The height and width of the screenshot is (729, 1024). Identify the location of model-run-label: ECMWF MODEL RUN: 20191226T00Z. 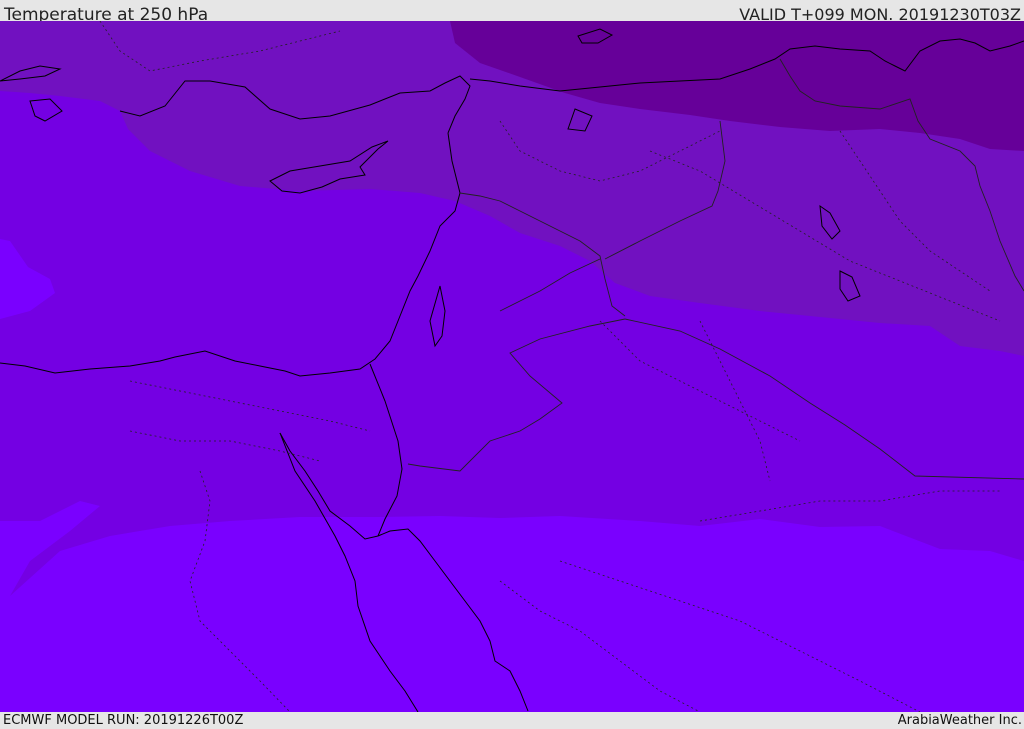
(123, 720).